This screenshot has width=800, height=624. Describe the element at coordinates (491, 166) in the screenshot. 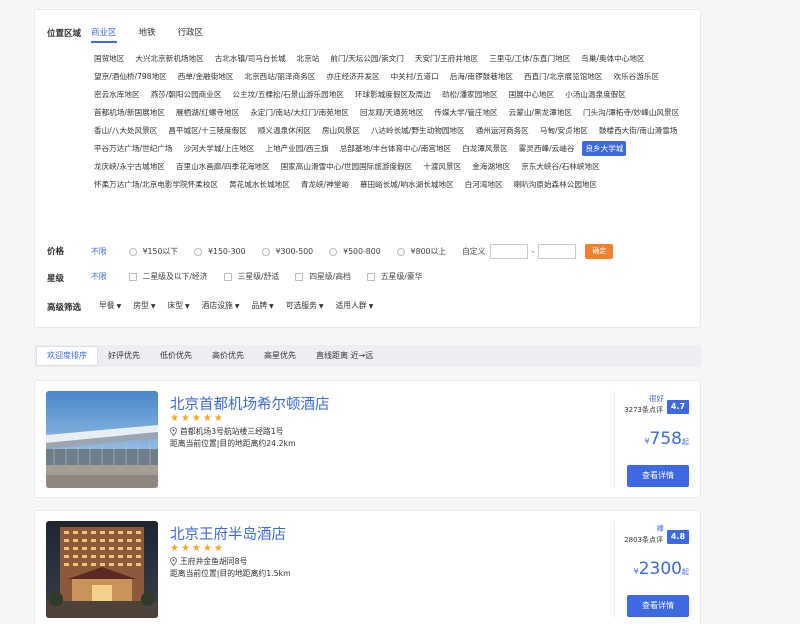

I see `area-item: 金海湖地区` at that location.